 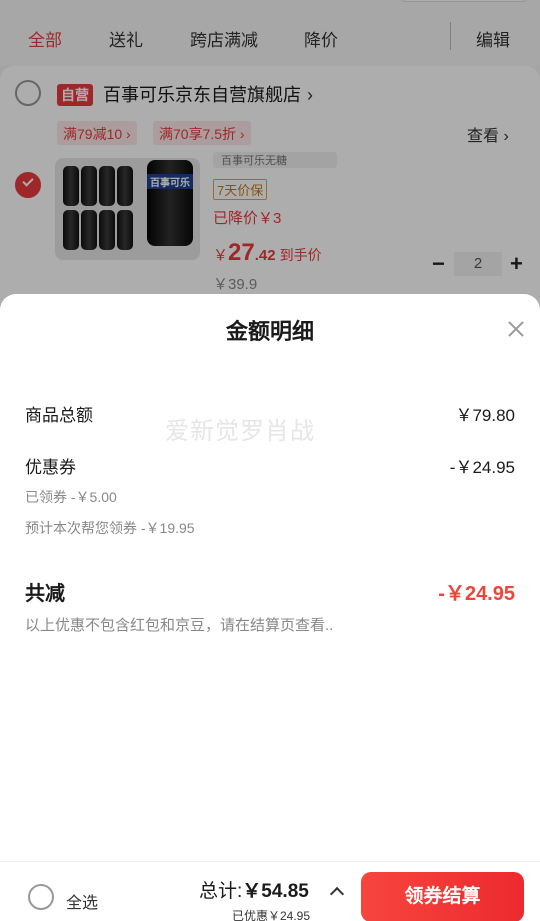 What do you see at coordinates (275, 891) in the screenshot?
I see `total-amount: ￥54.85` at bounding box center [275, 891].